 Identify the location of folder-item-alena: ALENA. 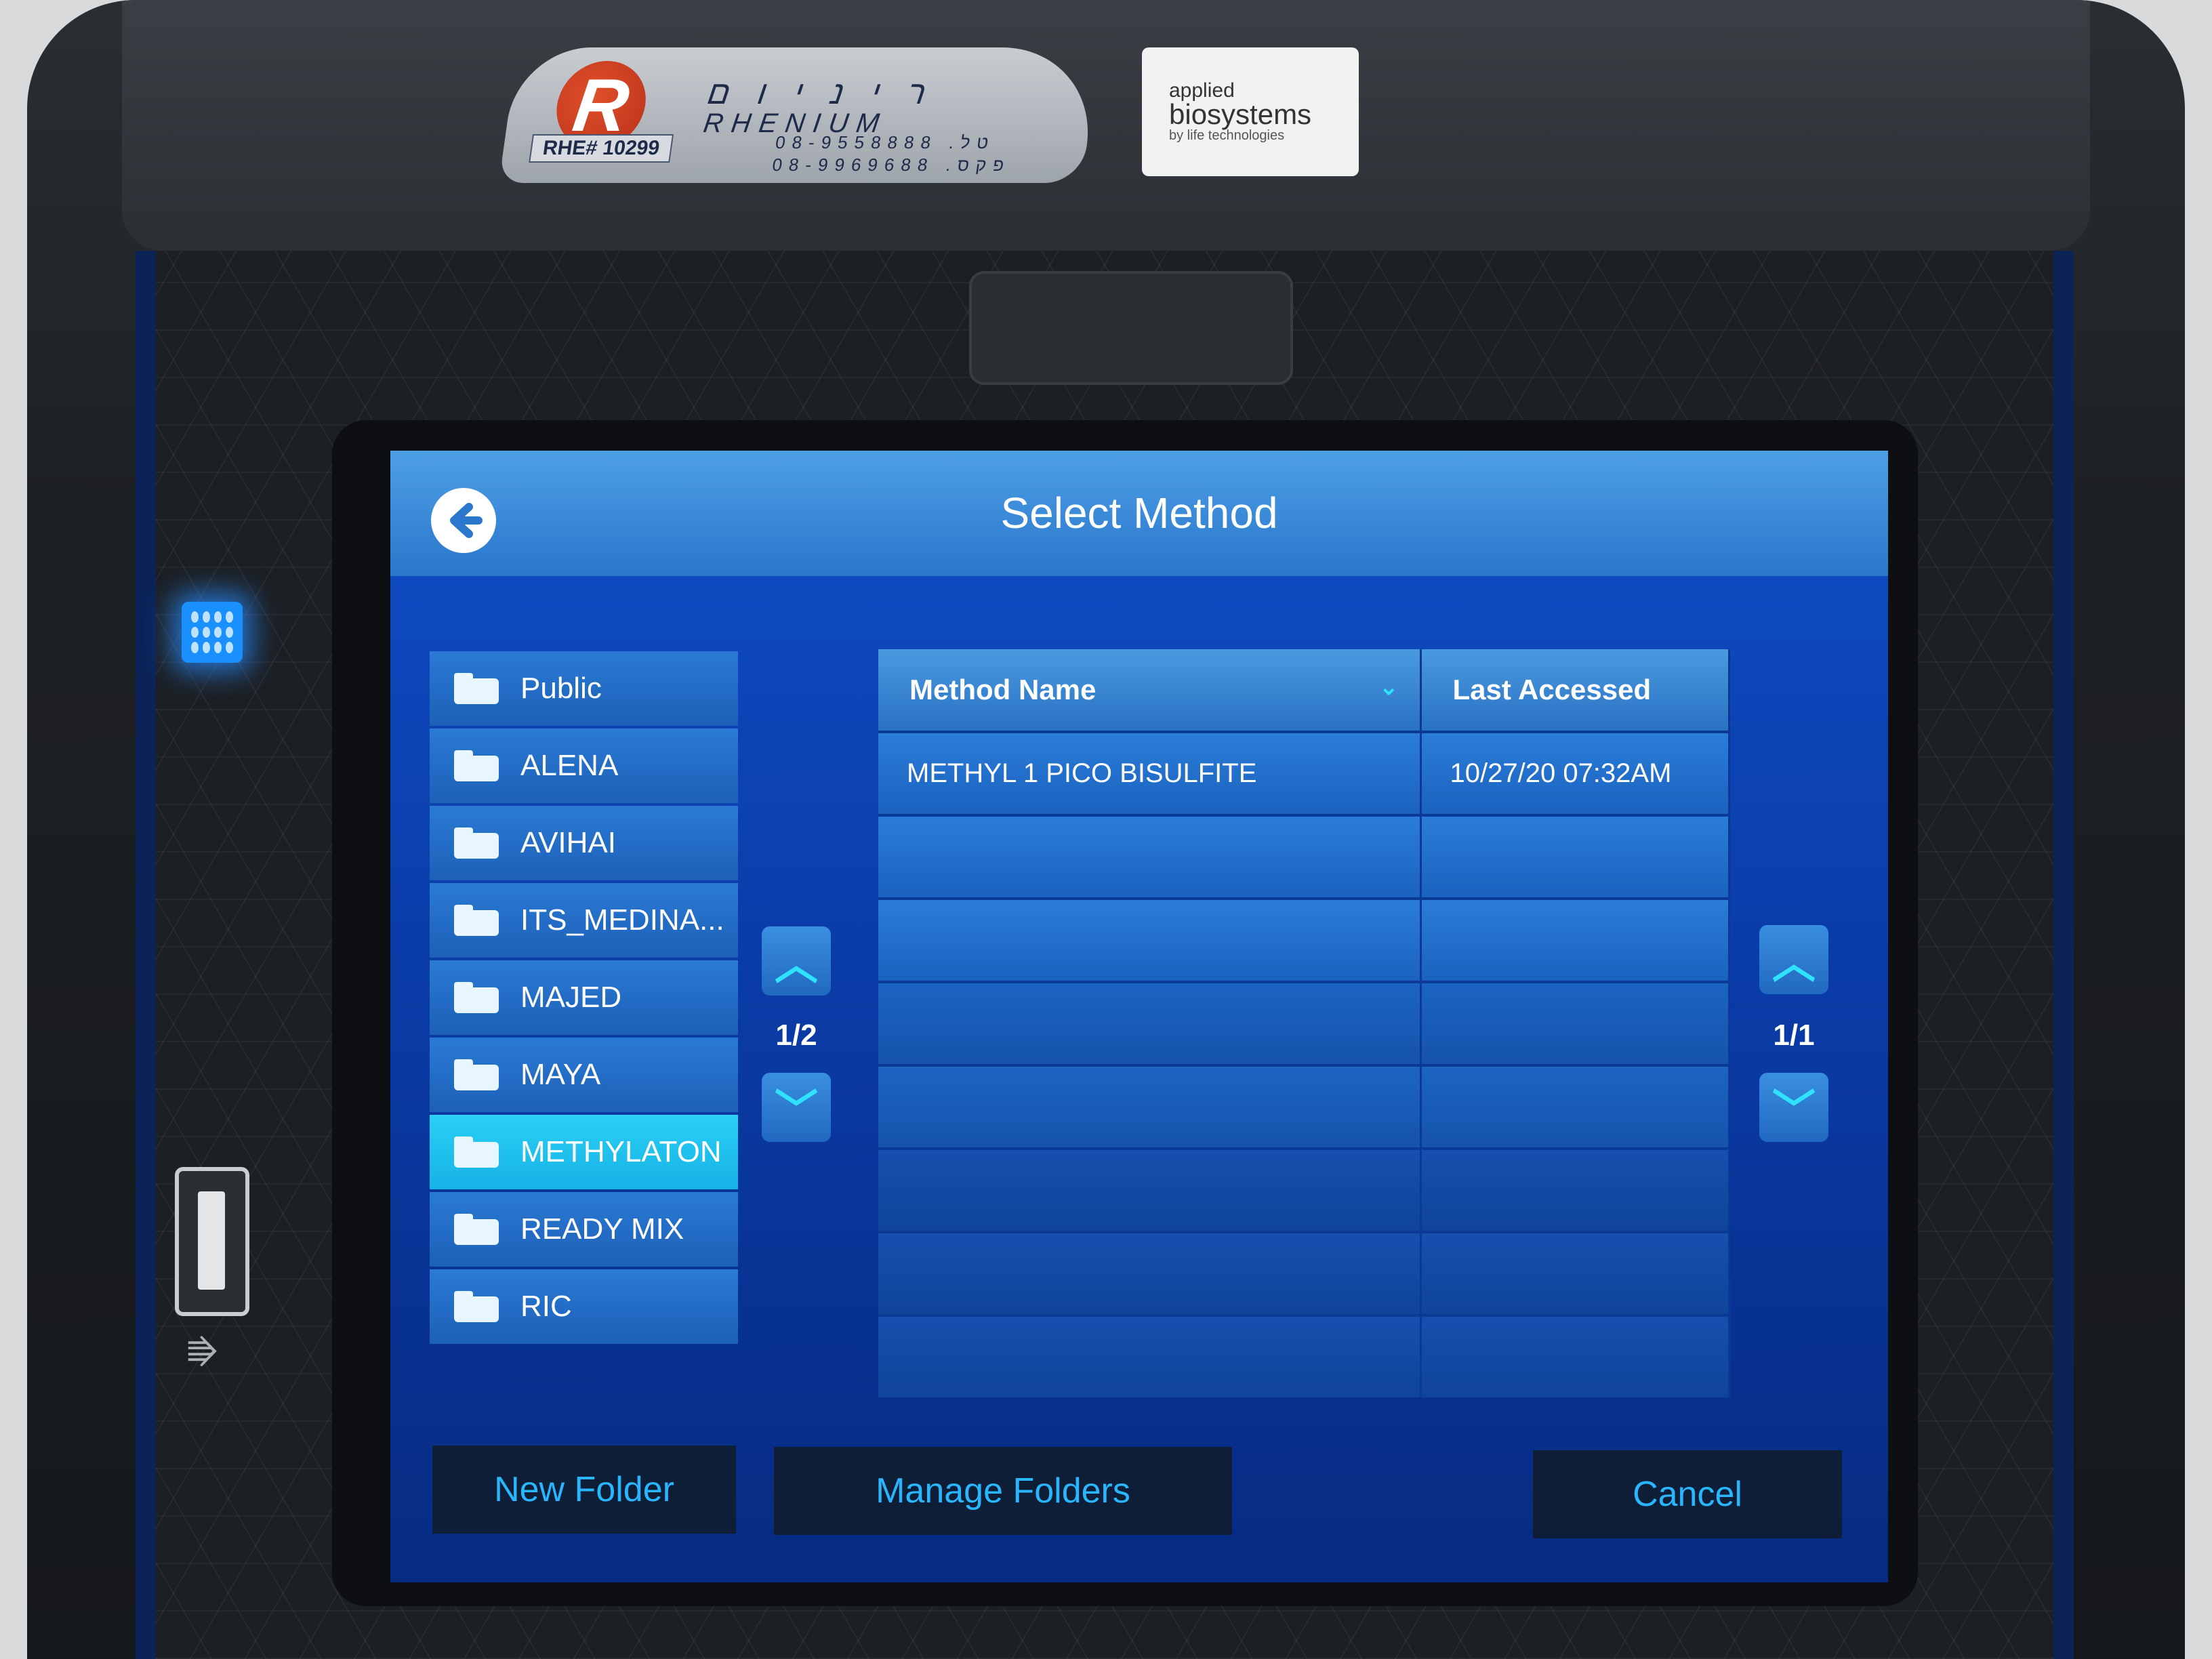
(584, 766).